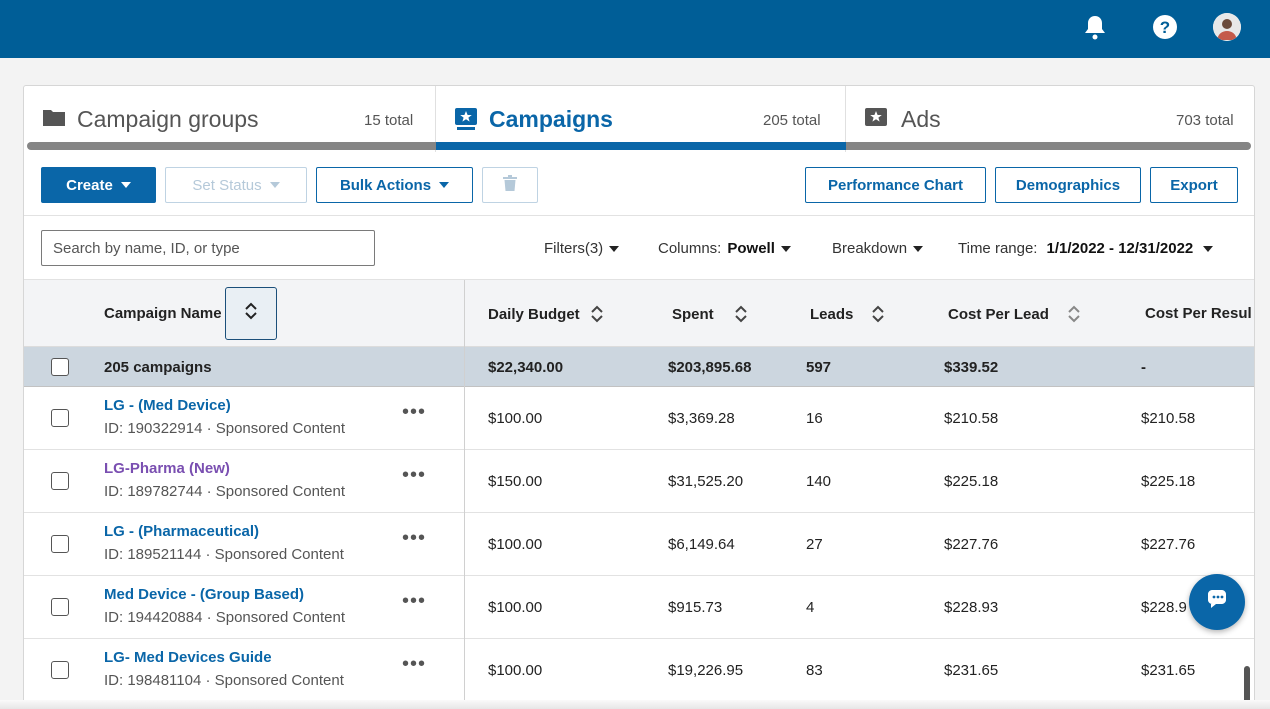 The image size is (1270, 709). I want to click on breakdown-dropdown: Breakdown, so click(878, 248).